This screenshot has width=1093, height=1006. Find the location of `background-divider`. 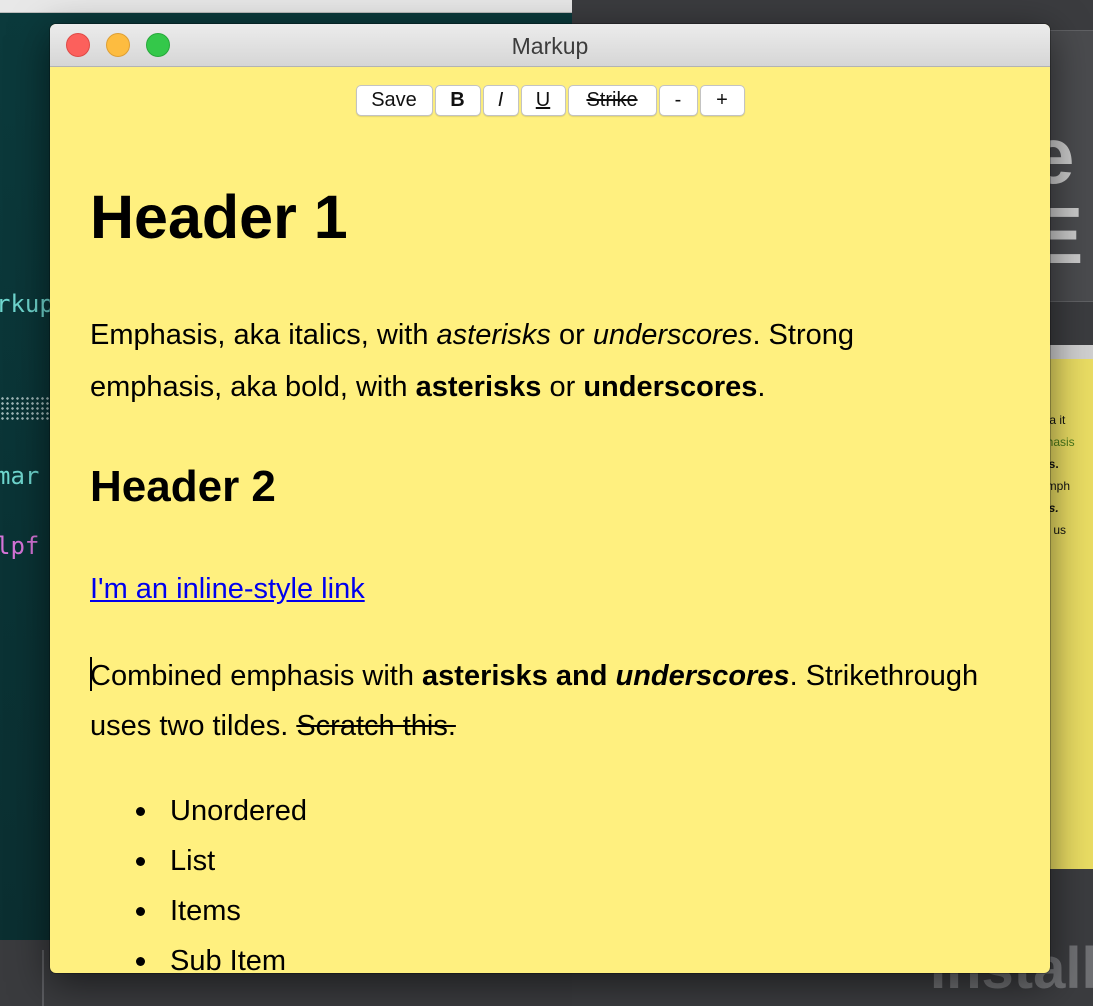

background-divider is located at coordinates (43, 978).